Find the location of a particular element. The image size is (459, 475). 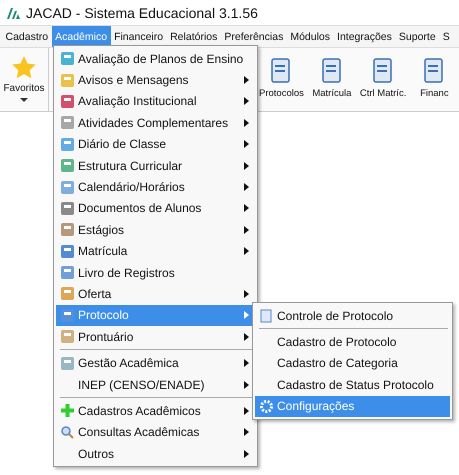

menu-item: Matrícula is located at coordinates (155, 251).